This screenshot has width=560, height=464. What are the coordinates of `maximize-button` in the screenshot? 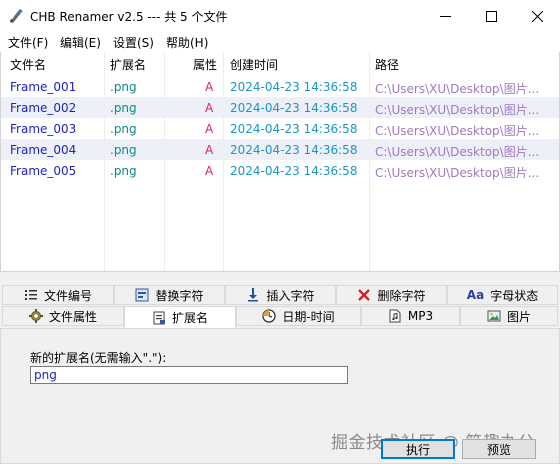 It's located at (491, 16).